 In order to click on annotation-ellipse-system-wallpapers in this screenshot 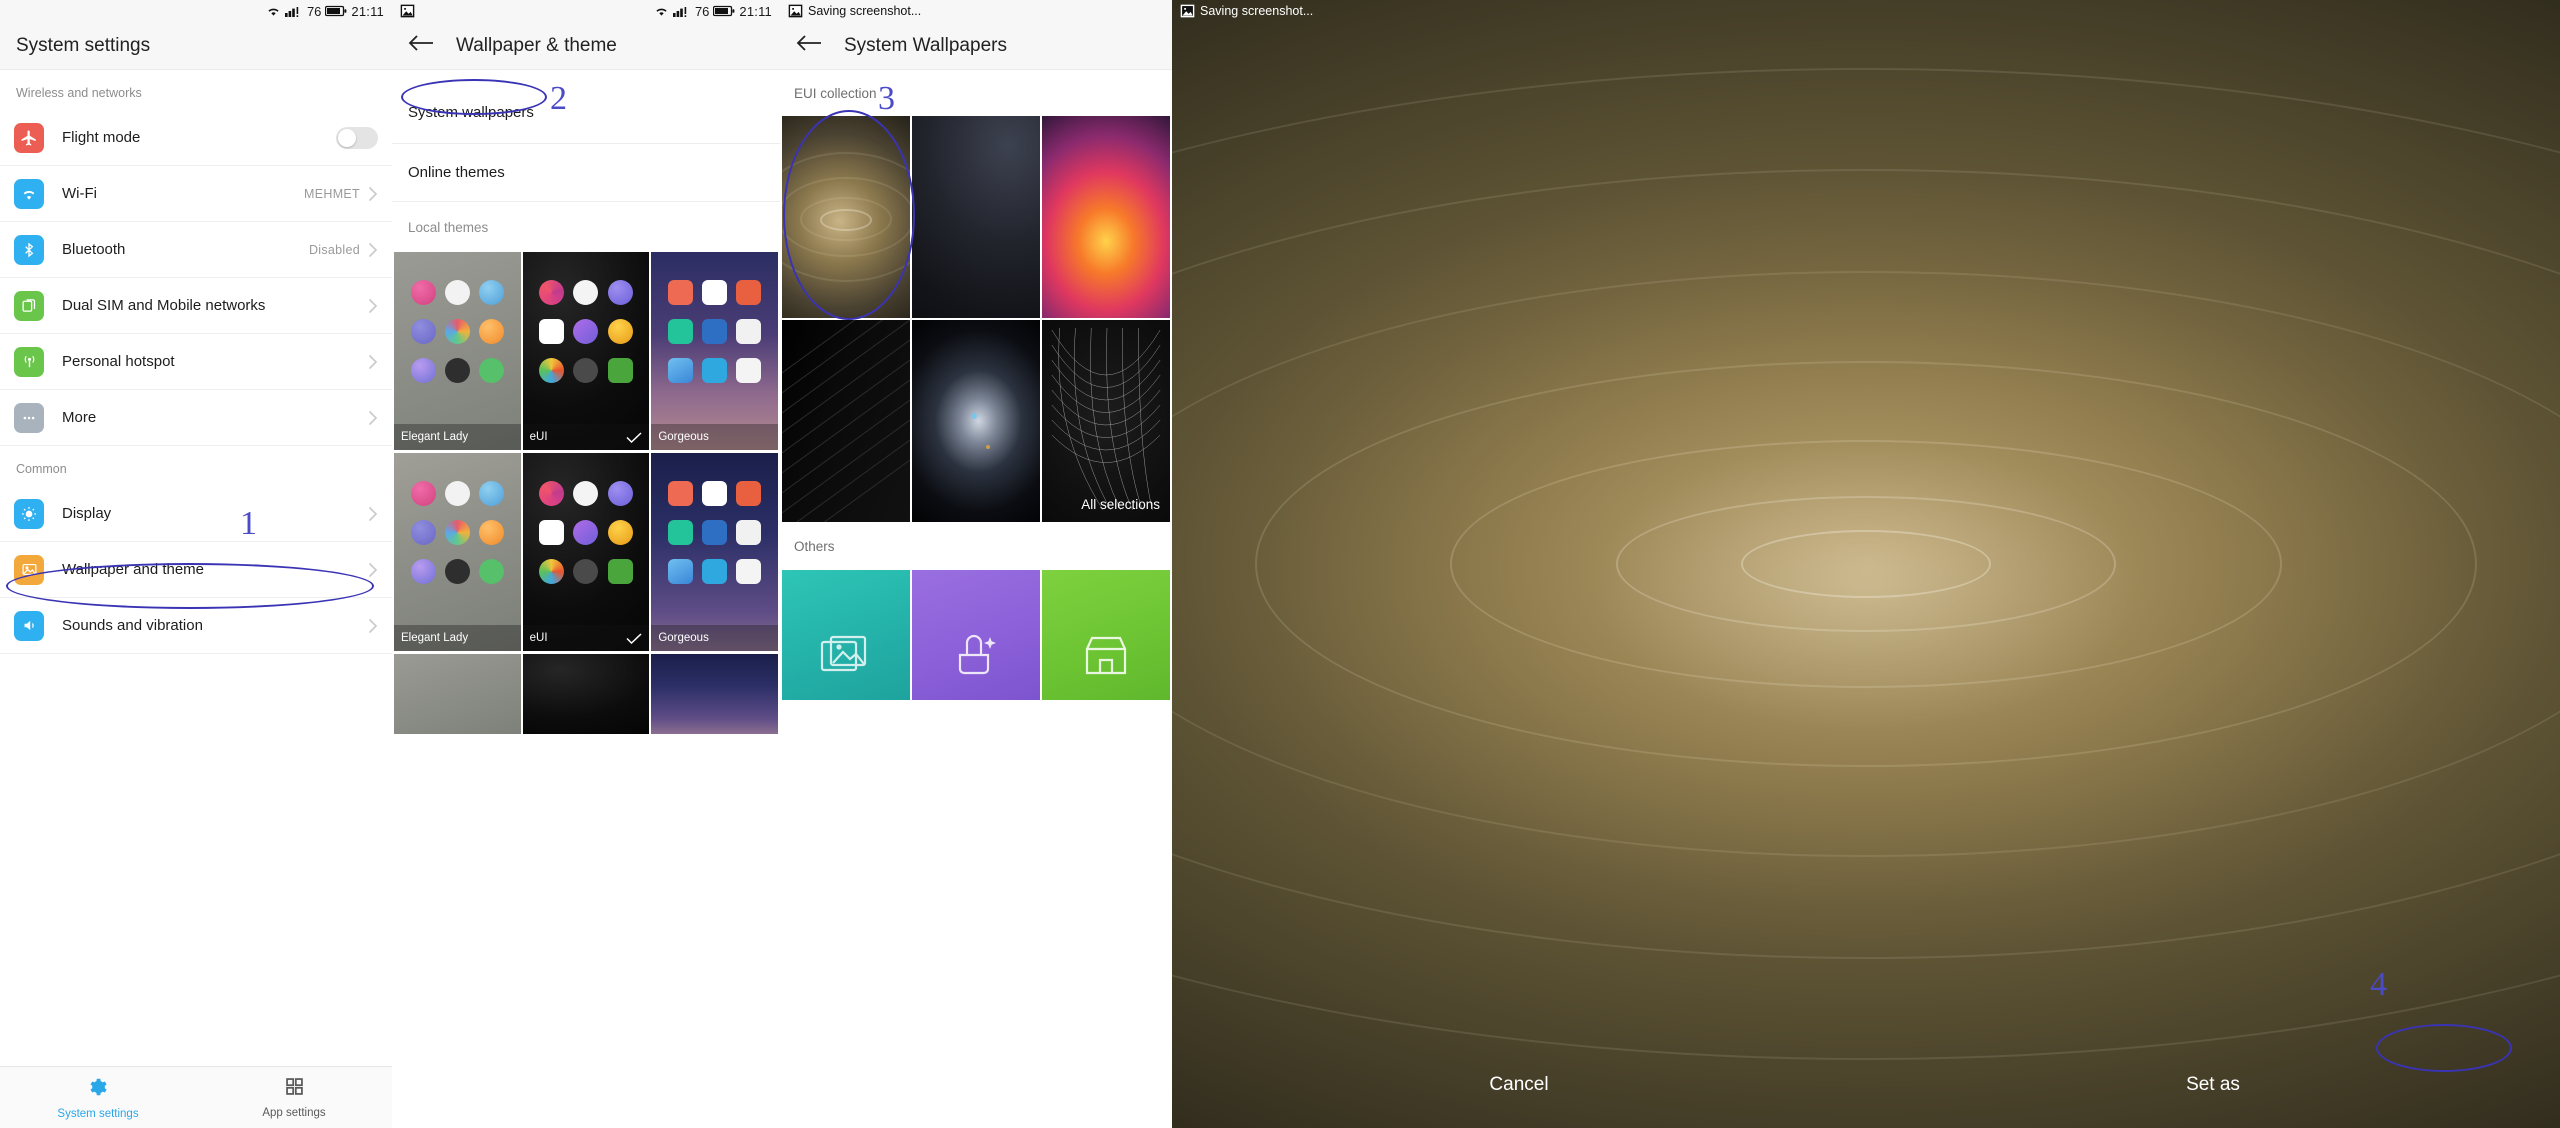, I will do `click(474, 97)`.